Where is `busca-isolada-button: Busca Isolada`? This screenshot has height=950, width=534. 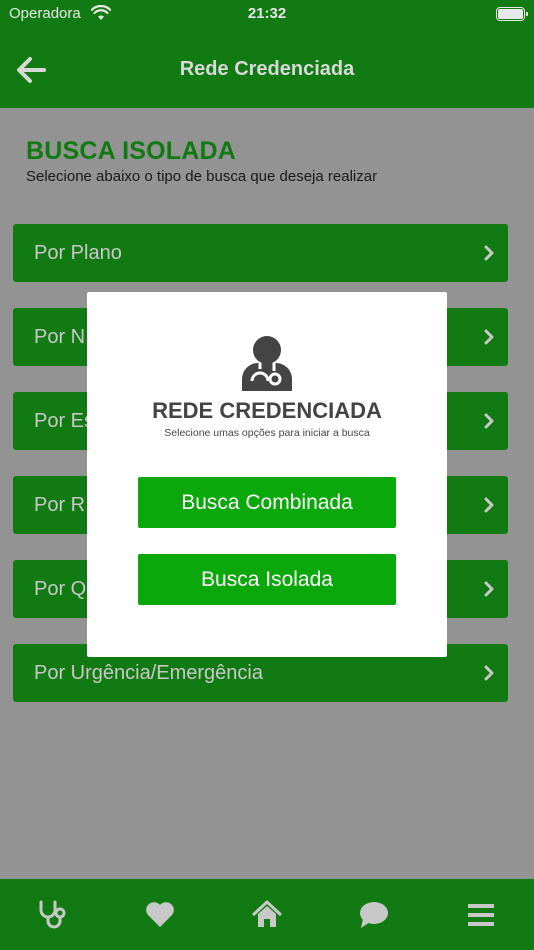
busca-isolada-button: Busca Isolada is located at coordinates (267, 579).